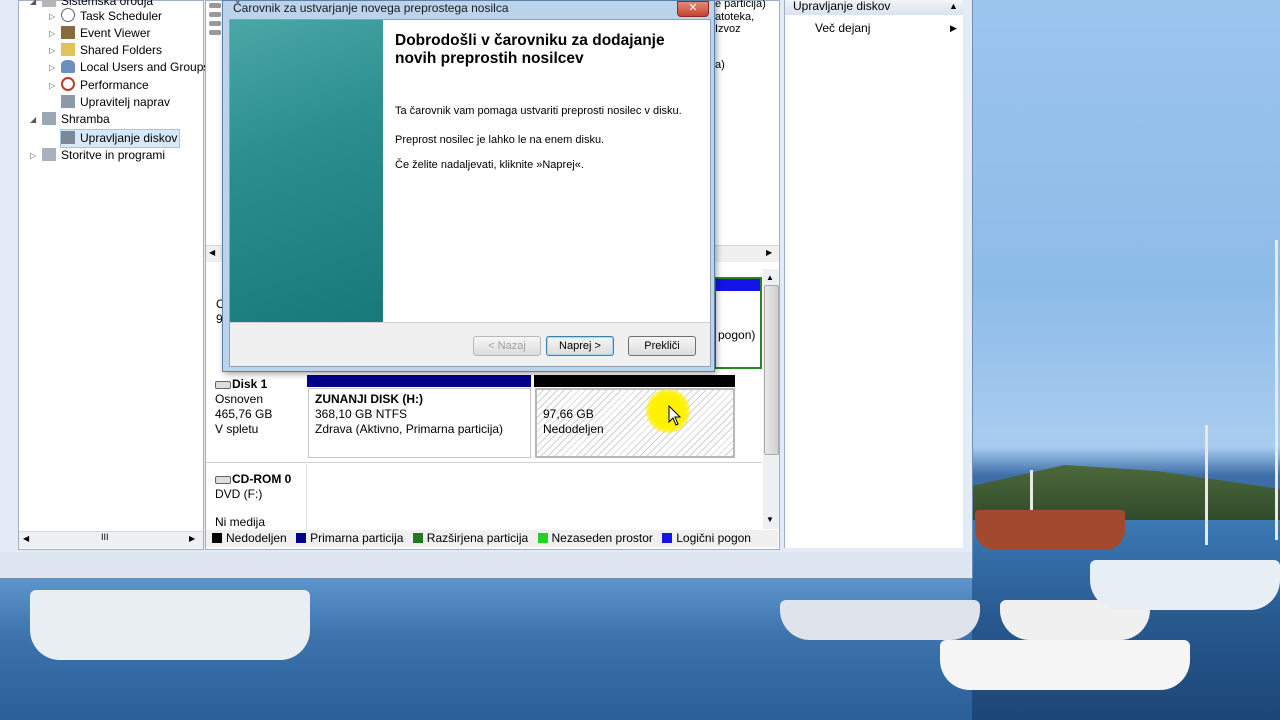  Describe the element at coordinates (1050, 530) in the screenshot. I see `fishing-boat` at that location.